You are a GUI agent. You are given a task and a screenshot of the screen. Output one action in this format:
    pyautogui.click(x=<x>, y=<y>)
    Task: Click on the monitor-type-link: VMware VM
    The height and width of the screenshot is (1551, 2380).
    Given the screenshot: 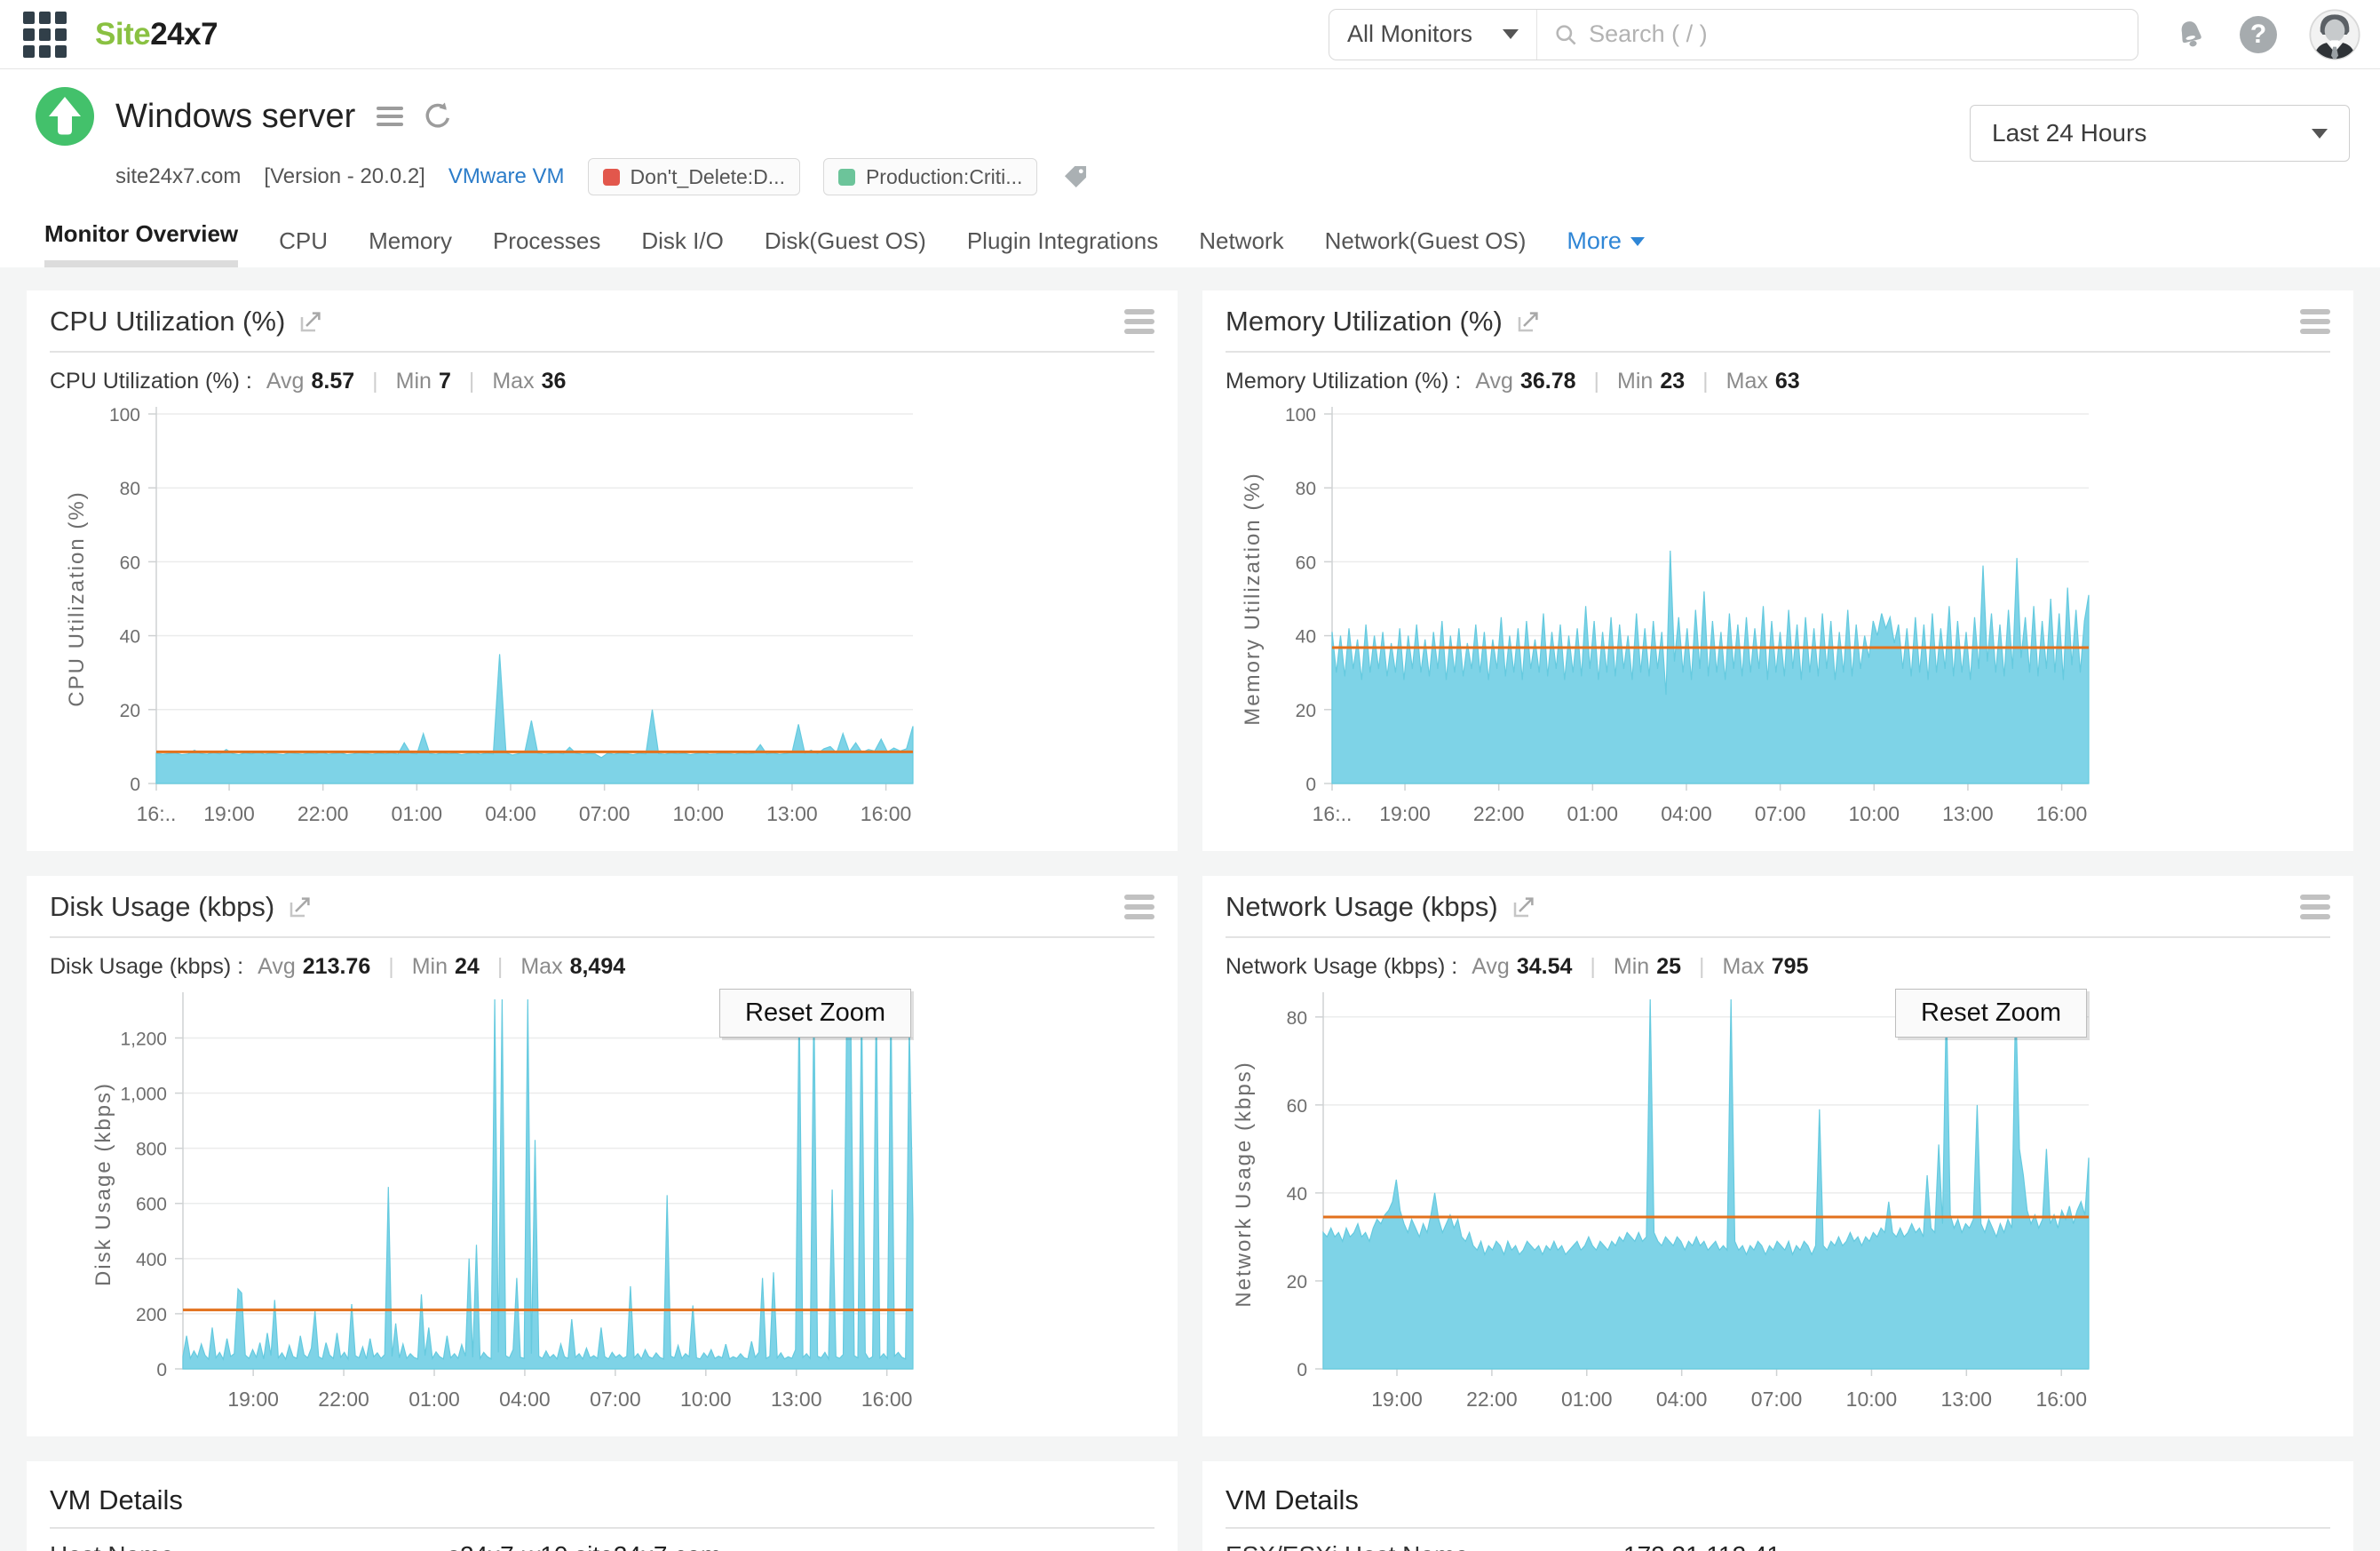 What is the action you would take?
    pyautogui.click(x=506, y=176)
    